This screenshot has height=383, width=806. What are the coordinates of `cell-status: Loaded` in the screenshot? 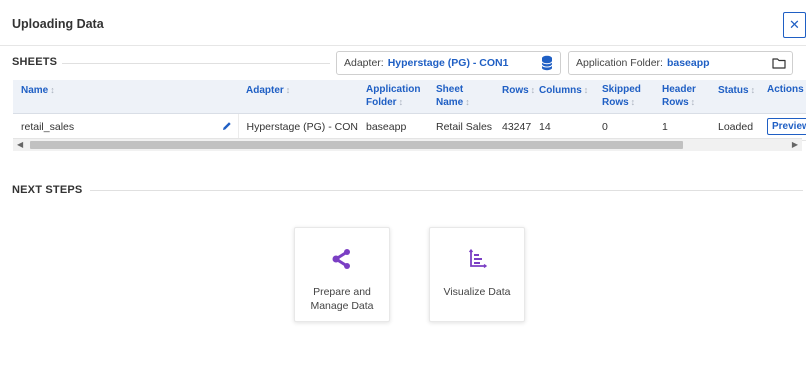 It's located at (734, 127).